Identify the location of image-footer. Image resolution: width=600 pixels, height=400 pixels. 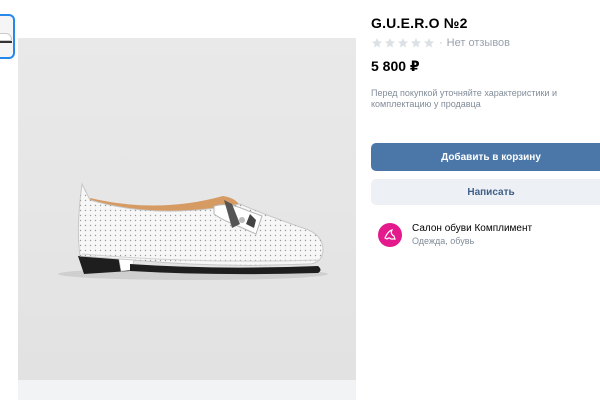
(187, 390).